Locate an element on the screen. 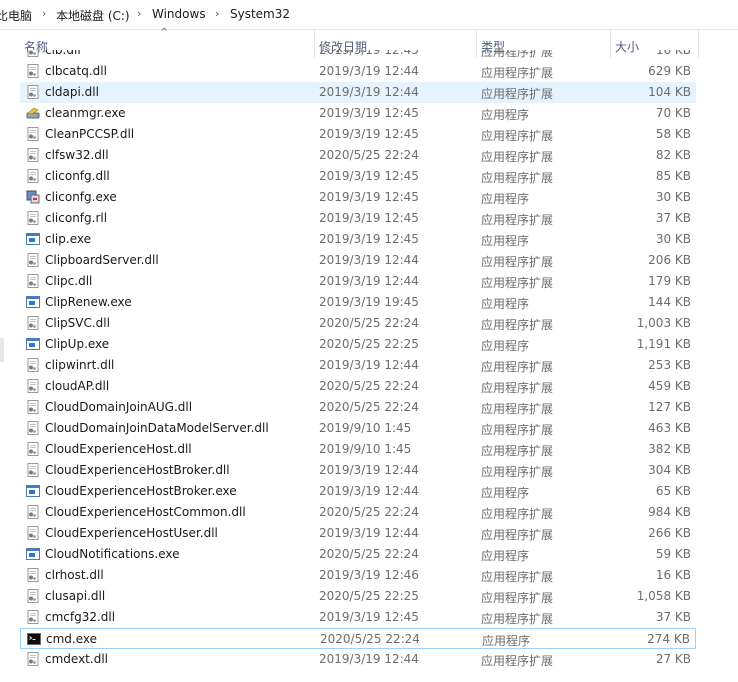  file-size: 274 KB is located at coordinates (668, 639).